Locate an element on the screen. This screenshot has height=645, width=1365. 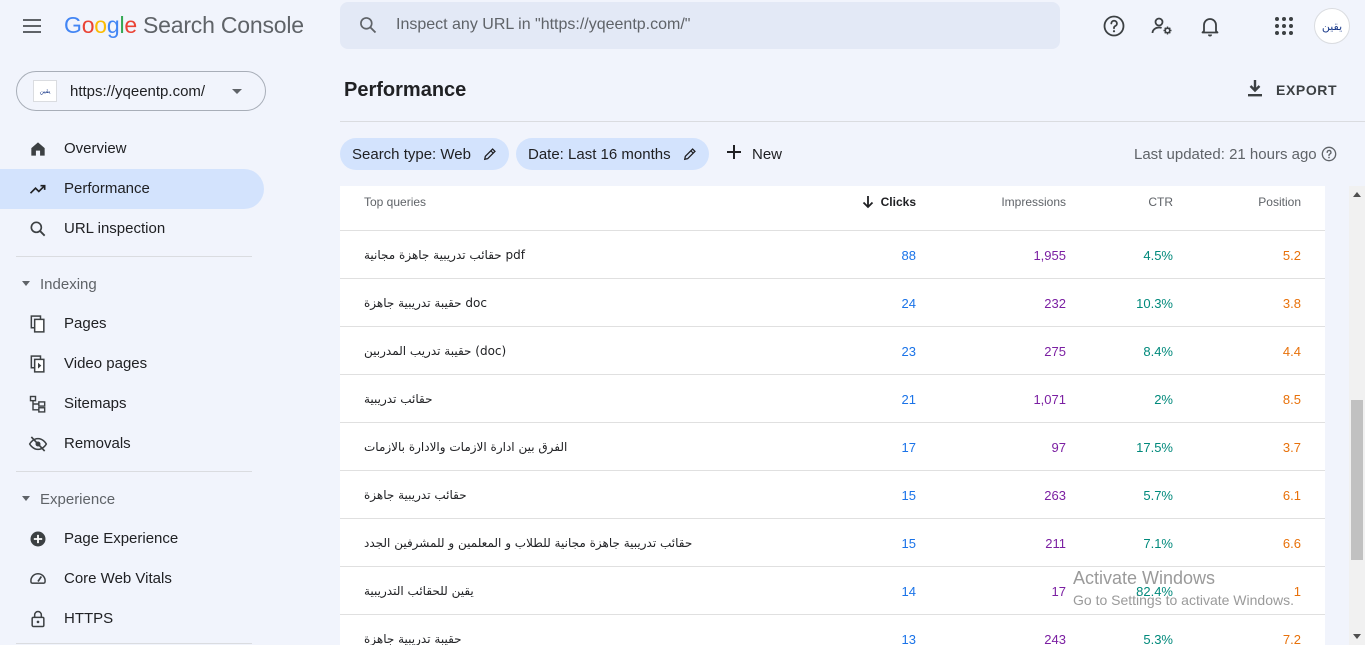
header-divider is located at coordinates (852, 121).